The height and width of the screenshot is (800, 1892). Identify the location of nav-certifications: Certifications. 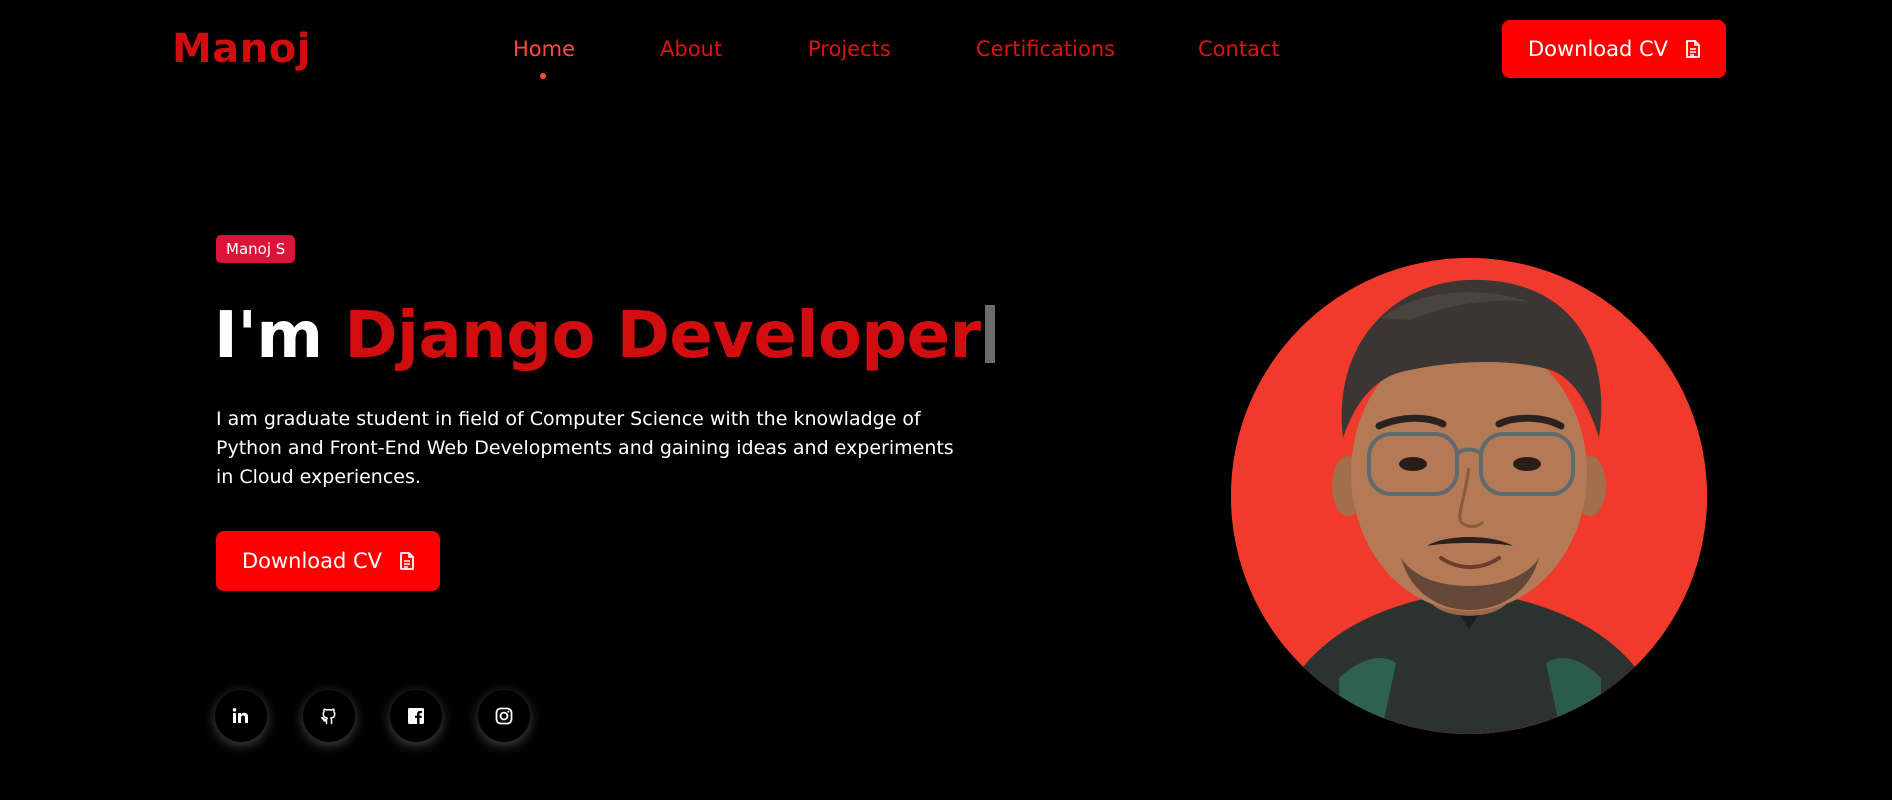
(1045, 49).